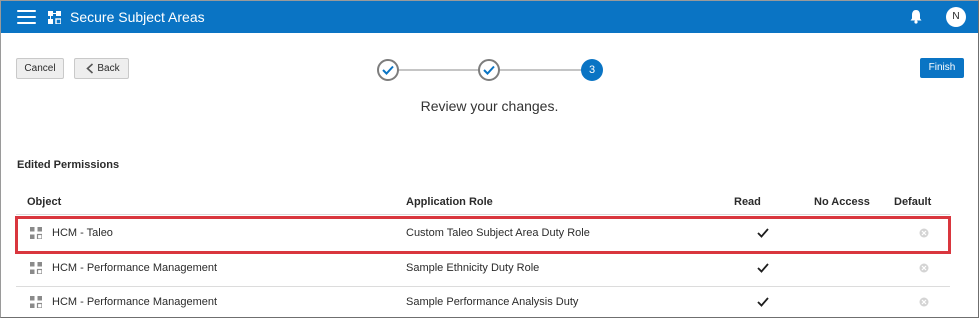  I want to click on object-name: HCM - Taleo, so click(82, 233).